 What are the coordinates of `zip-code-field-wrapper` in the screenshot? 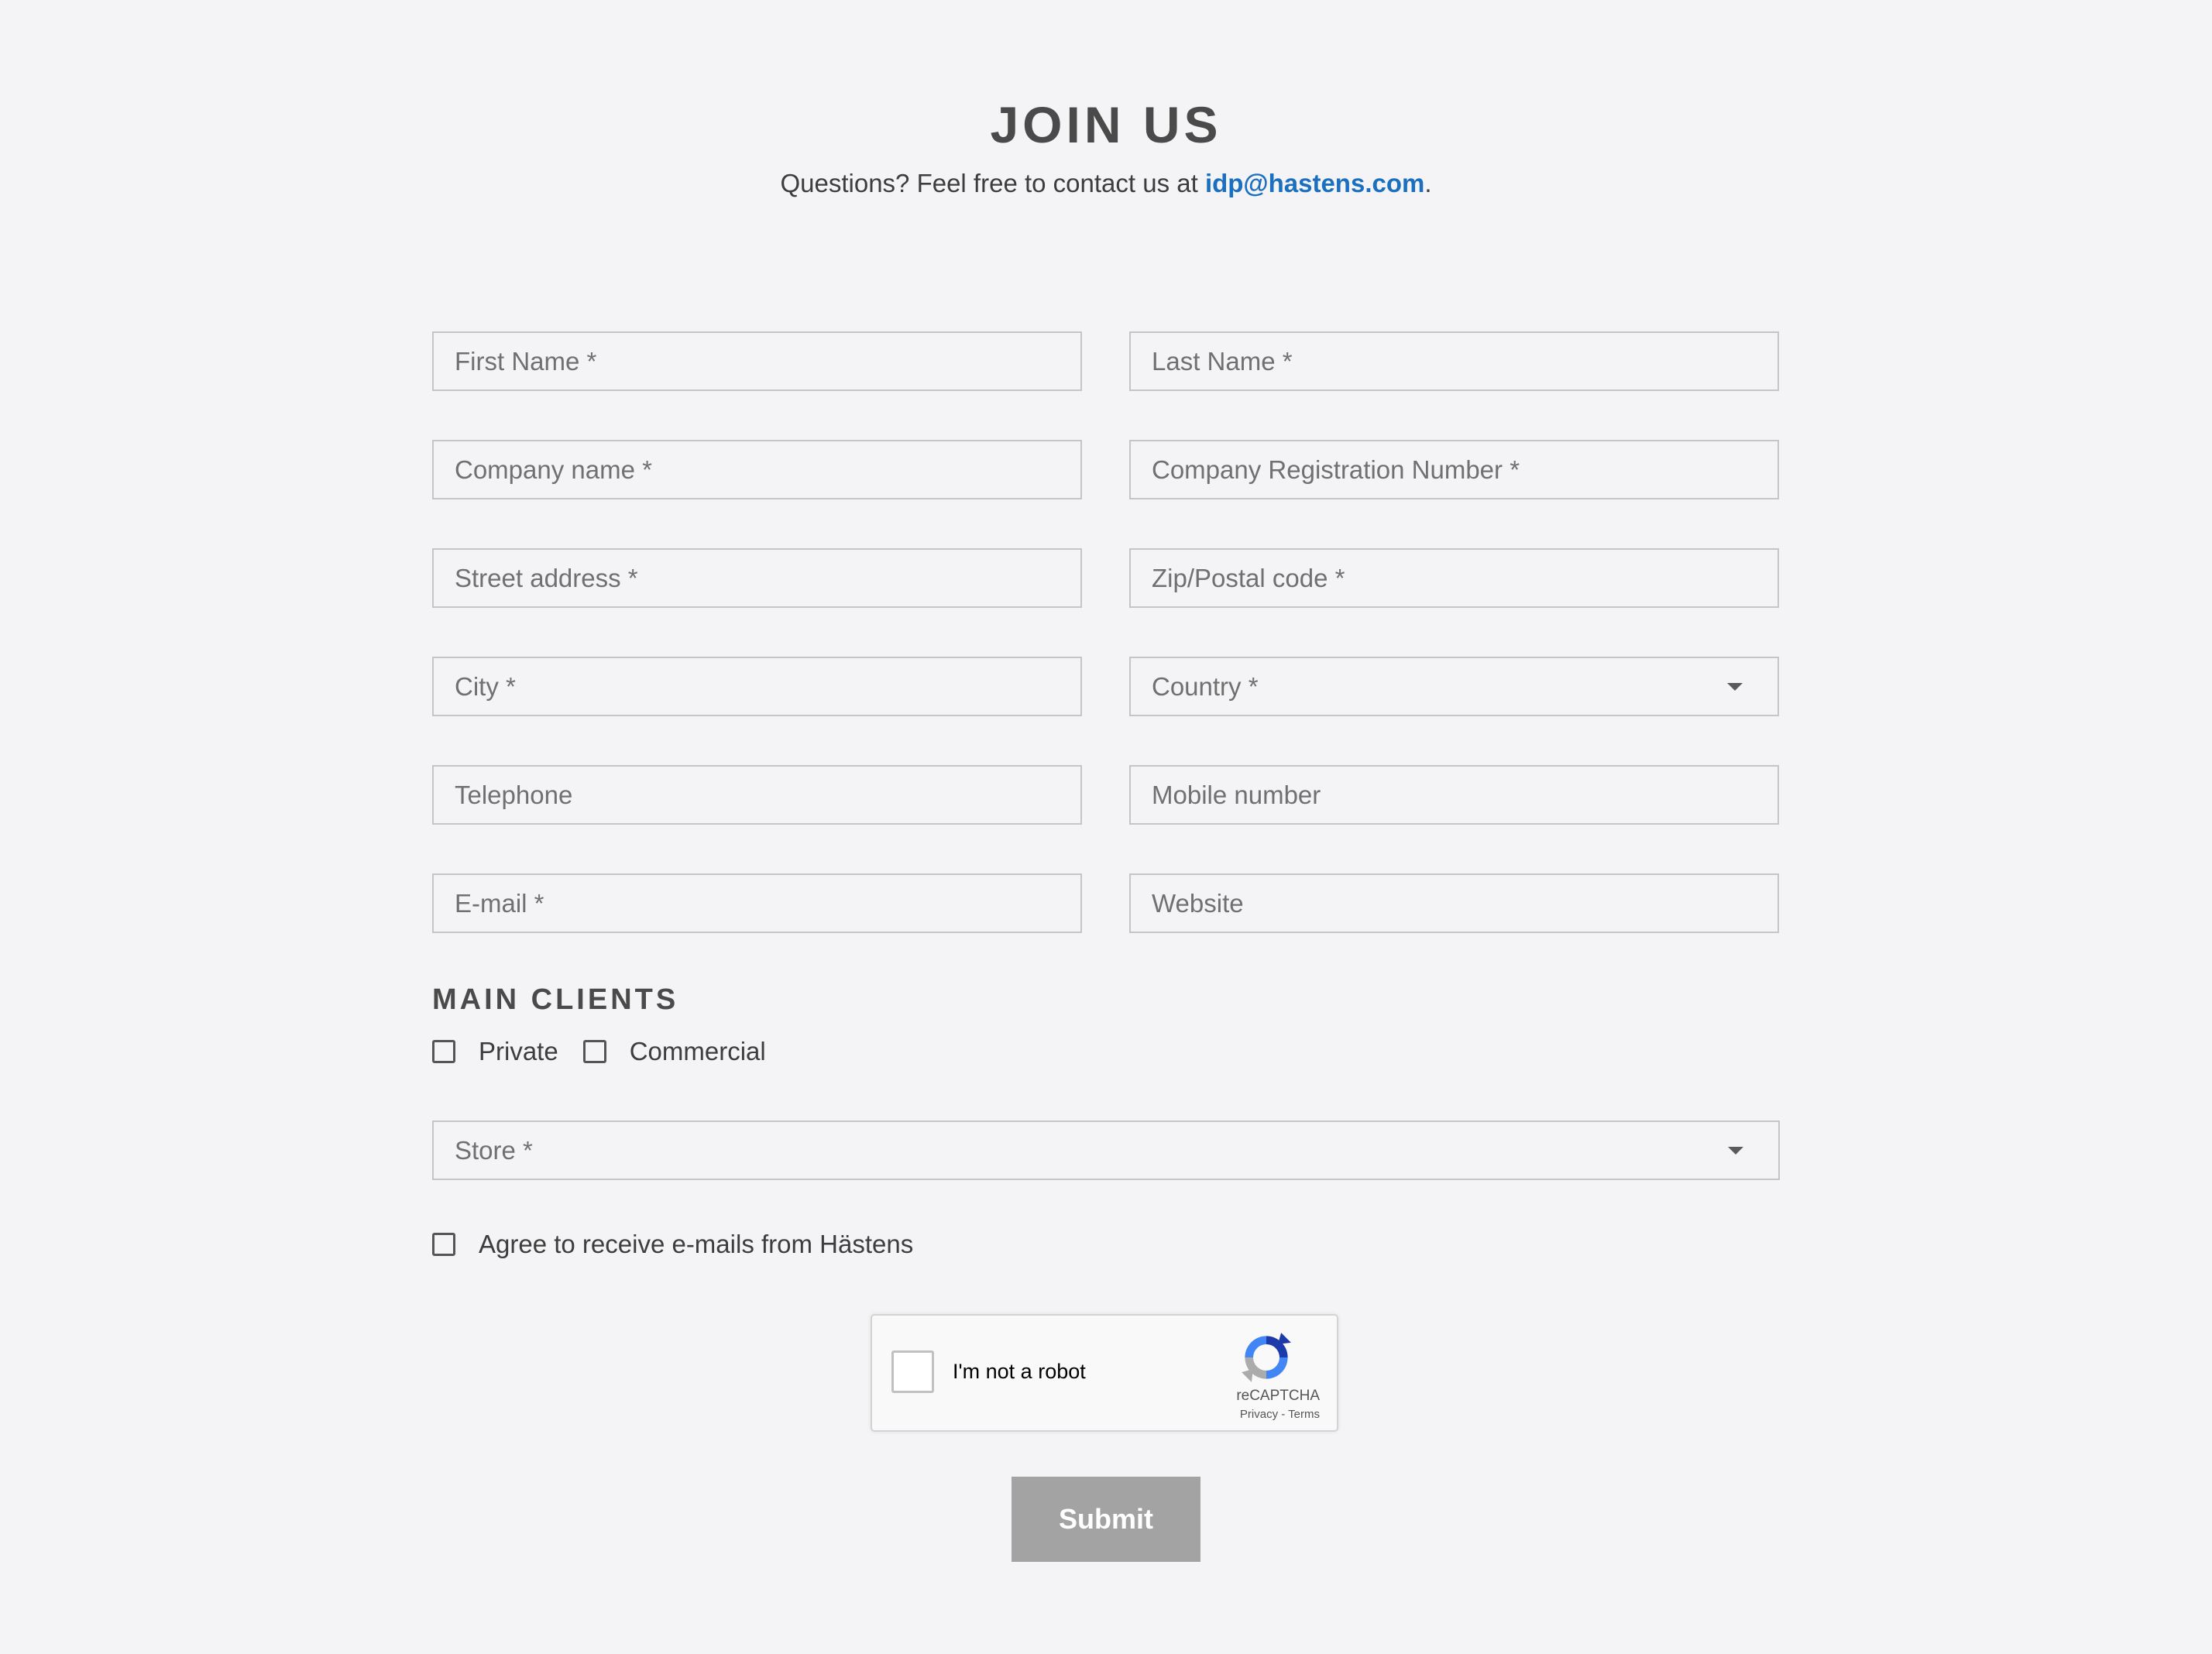 It's located at (1454, 578).